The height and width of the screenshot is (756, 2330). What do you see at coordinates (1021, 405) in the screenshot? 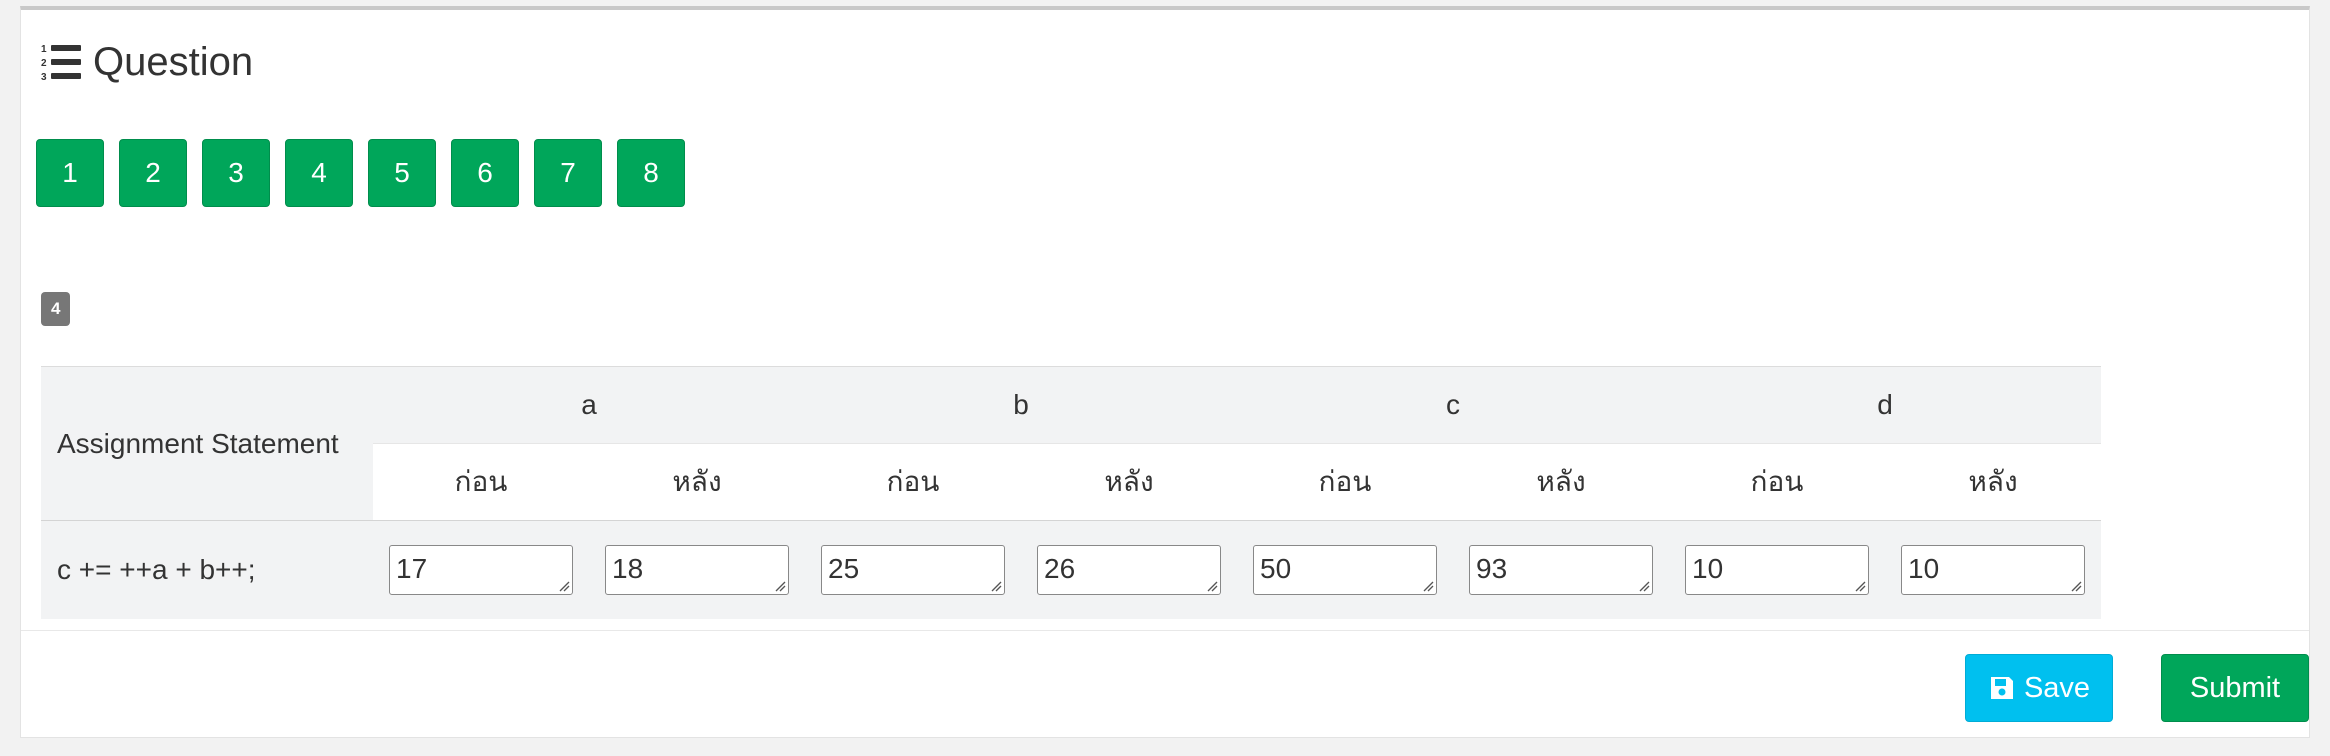
I see `var-header-b: b` at bounding box center [1021, 405].